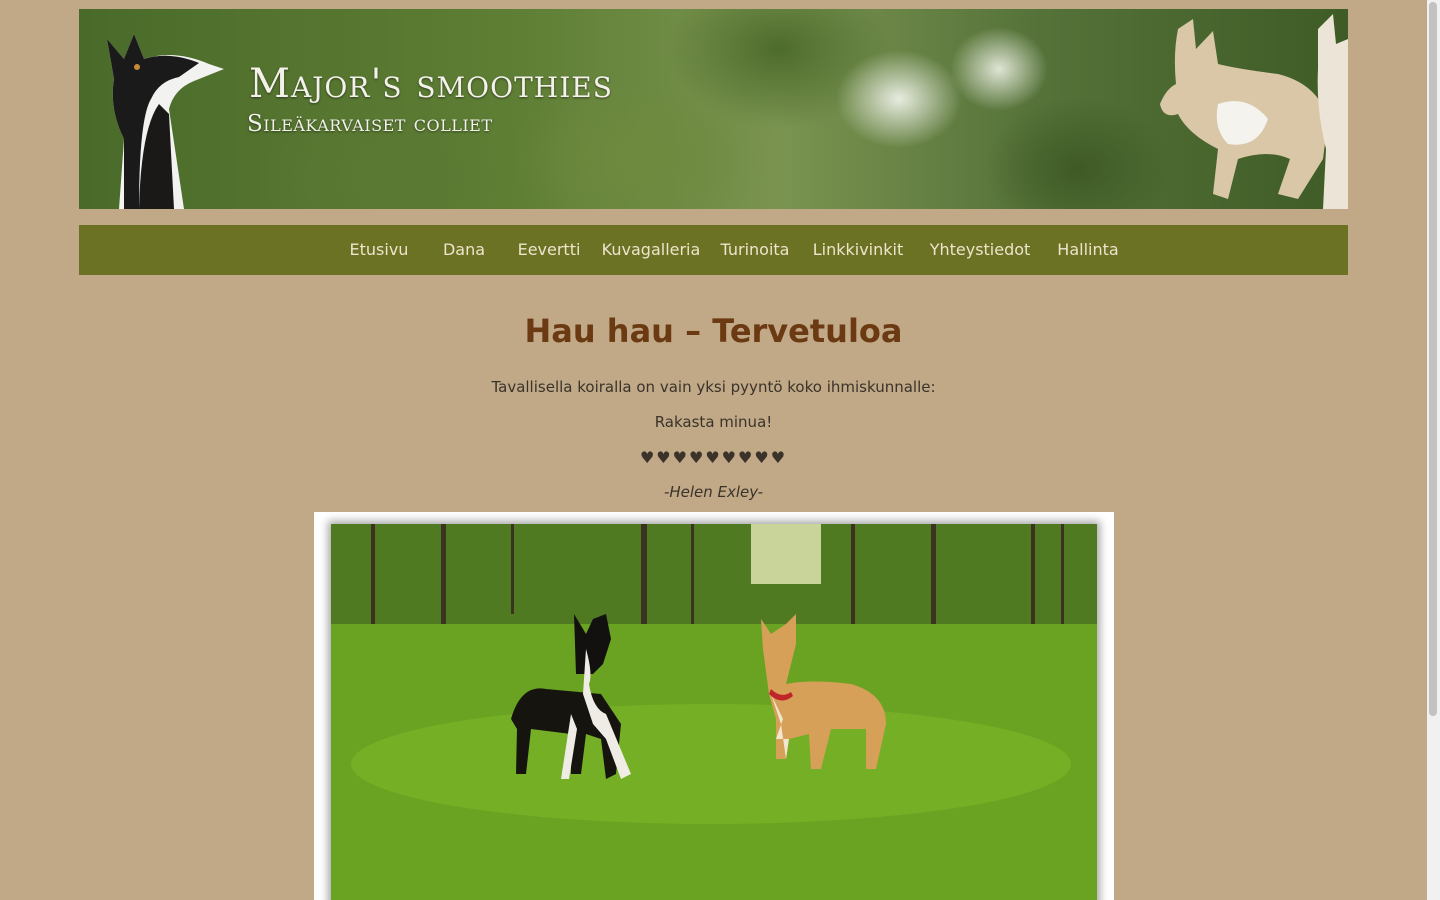 This screenshot has height=900, width=1440. Describe the element at coordinates (549, 250) in the screenshot. I see `nav-item-eevertti: Eevertti` at that location.